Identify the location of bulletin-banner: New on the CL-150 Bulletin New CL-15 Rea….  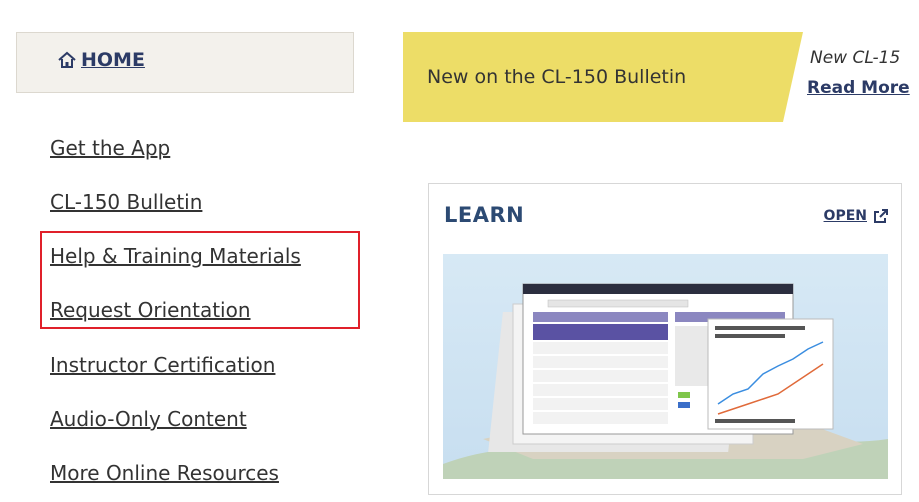
(661, 77).